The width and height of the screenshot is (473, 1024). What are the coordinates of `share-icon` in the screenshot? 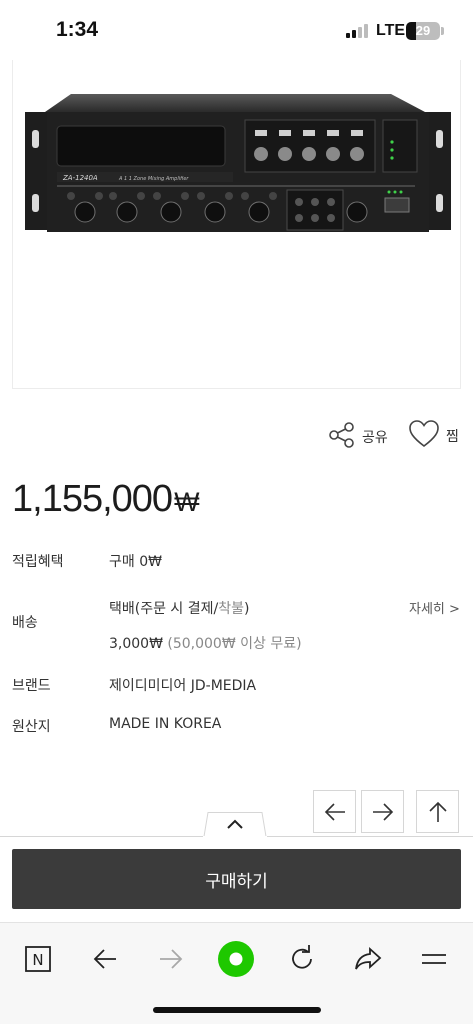 It's located at (342, 437).